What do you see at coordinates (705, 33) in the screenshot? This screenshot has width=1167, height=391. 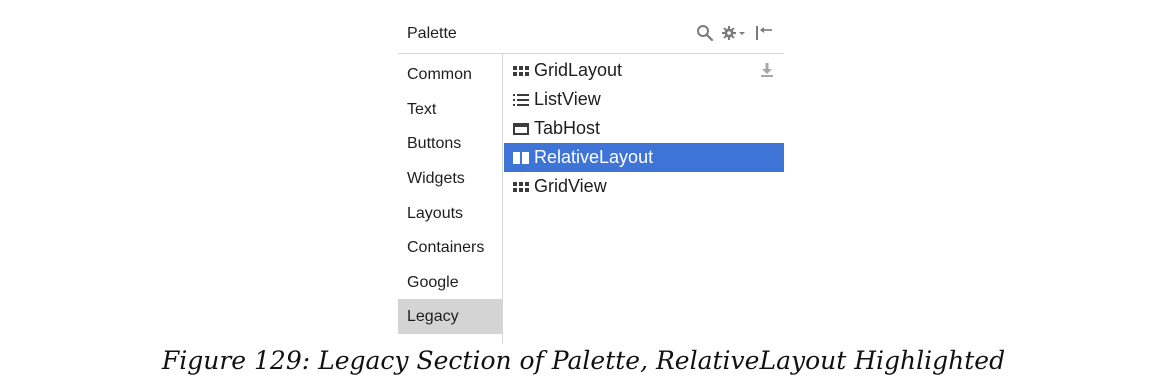 I see `search-icon` at bounding box center [705, 33].